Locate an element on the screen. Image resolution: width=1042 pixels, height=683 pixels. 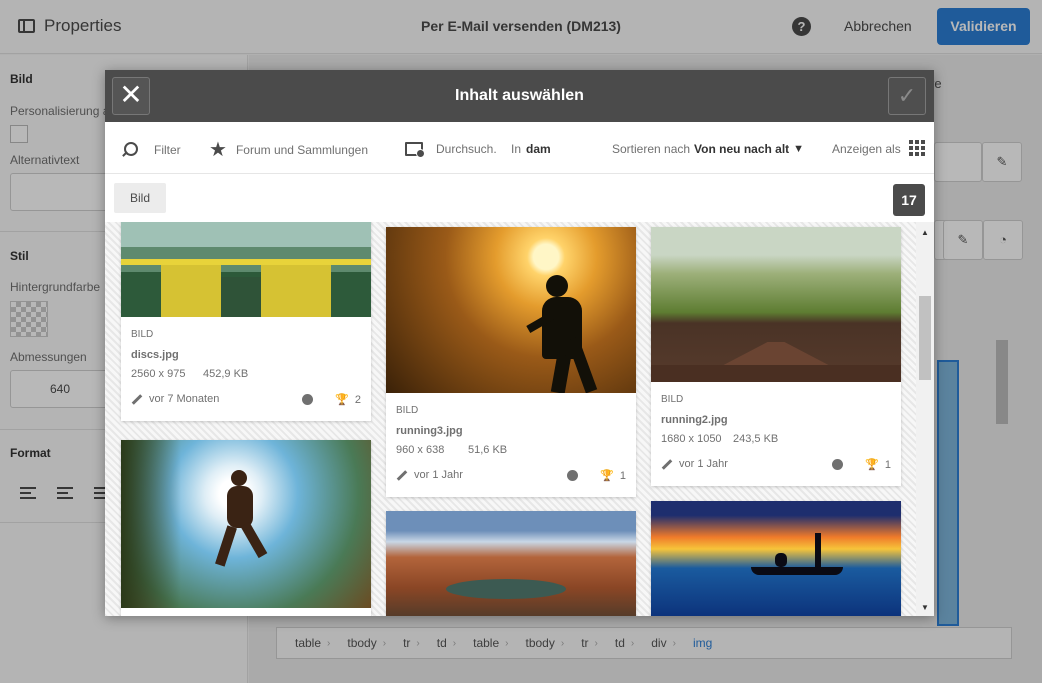
grid-view-icon is located at coordinates (916, 148).